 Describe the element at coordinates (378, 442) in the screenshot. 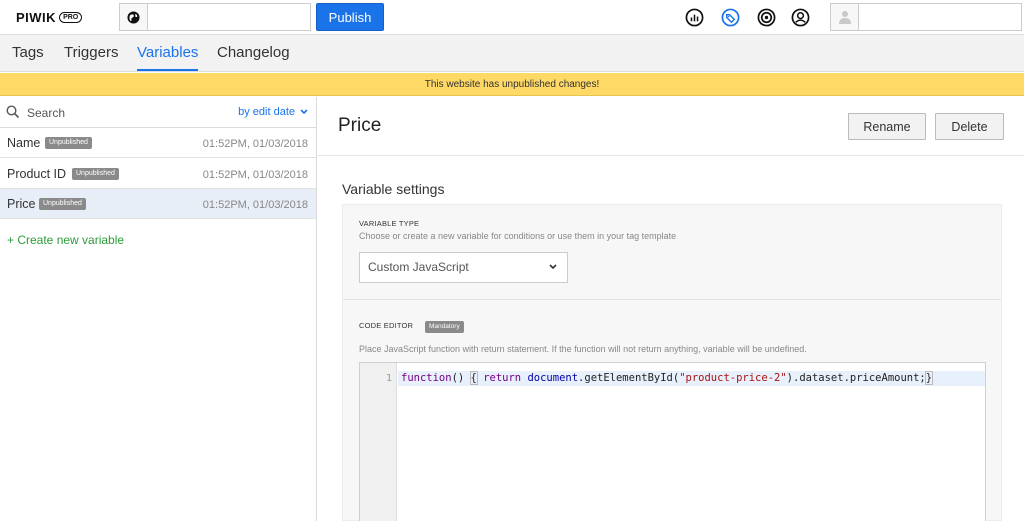

I see `line-number-gutter: 1` at that location.